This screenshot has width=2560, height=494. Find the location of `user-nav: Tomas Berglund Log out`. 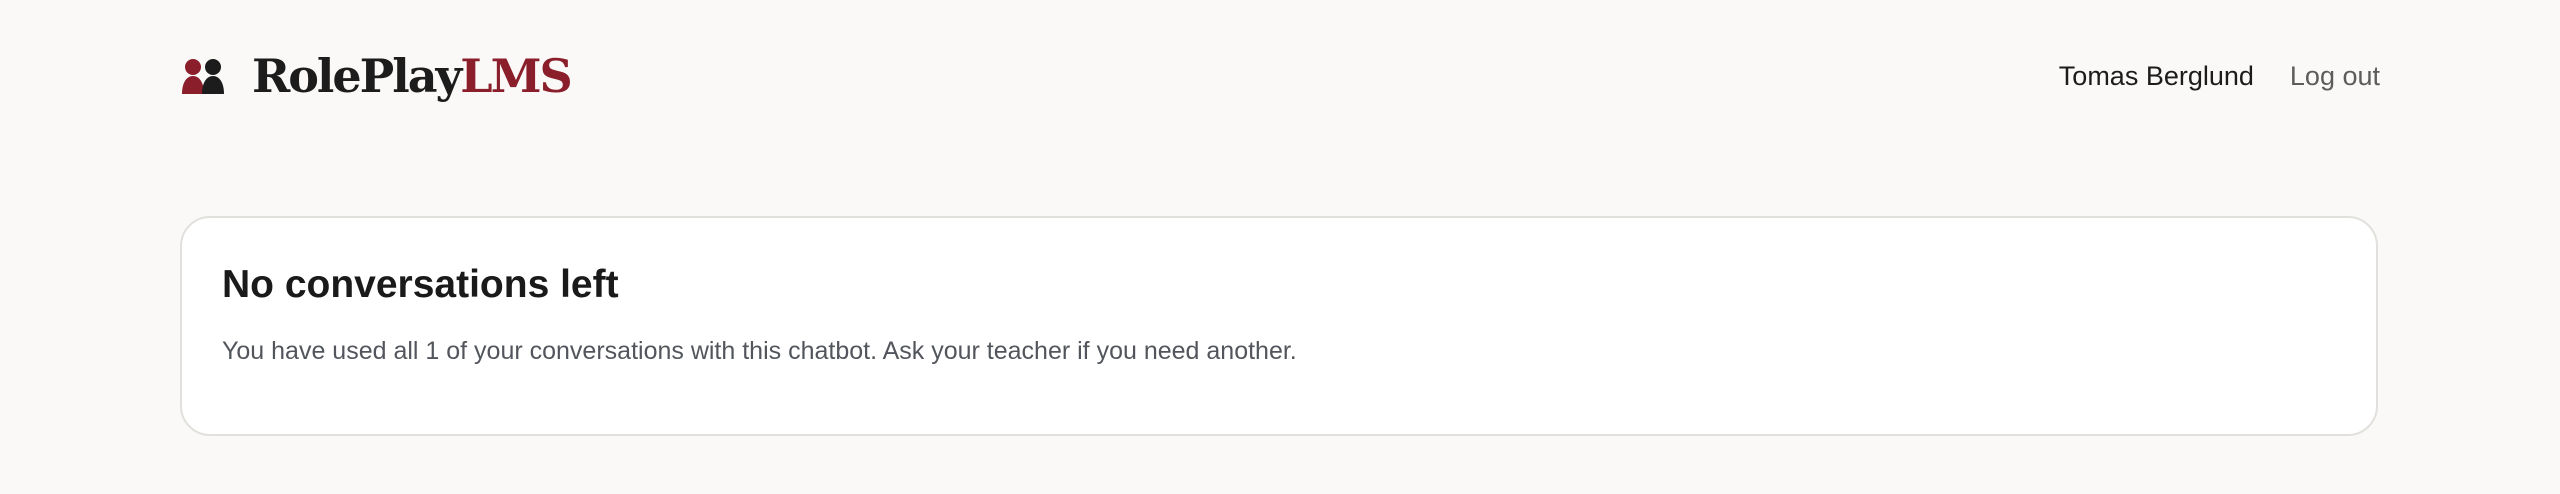

user-nav: Tomas Berglund Log out is located at coordinates (2219, 76).